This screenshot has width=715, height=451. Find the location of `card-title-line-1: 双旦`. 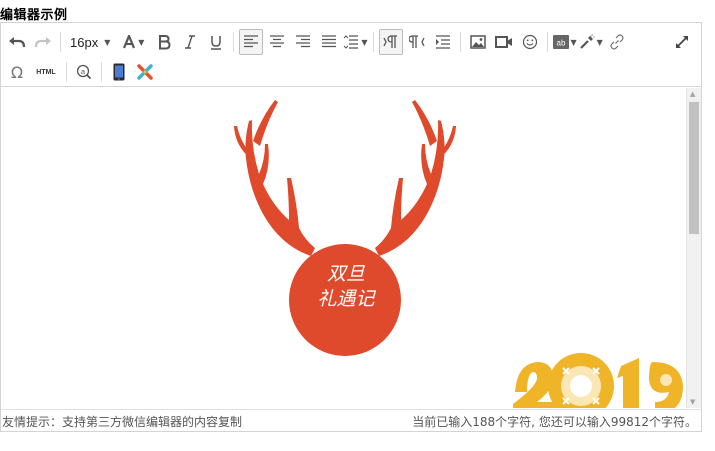

card-title-line-1: 双旦 is located at coordinates (345, 274).